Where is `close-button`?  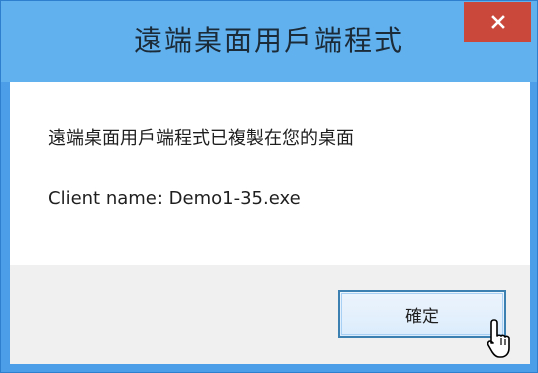
close-button is located at coordinates (497, 22).